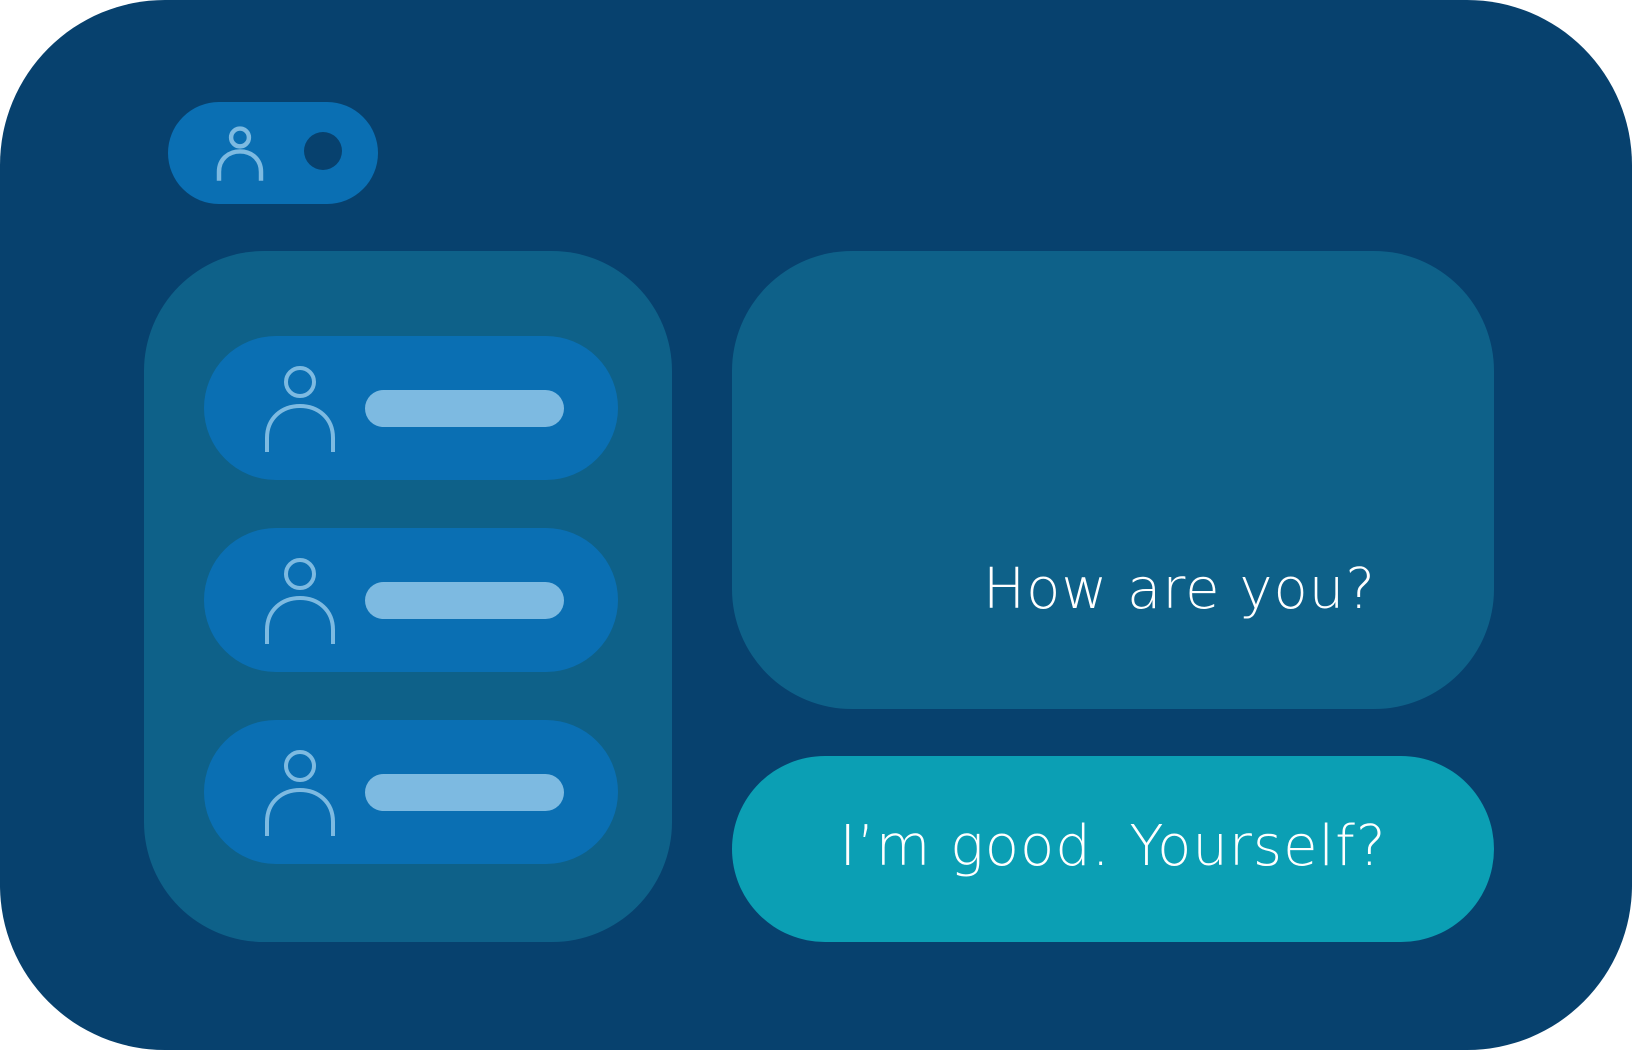  What do you see at coordinates (273, 153) in the screenshot?
I see `profile-status-pill` at bounding box center [273, 153].